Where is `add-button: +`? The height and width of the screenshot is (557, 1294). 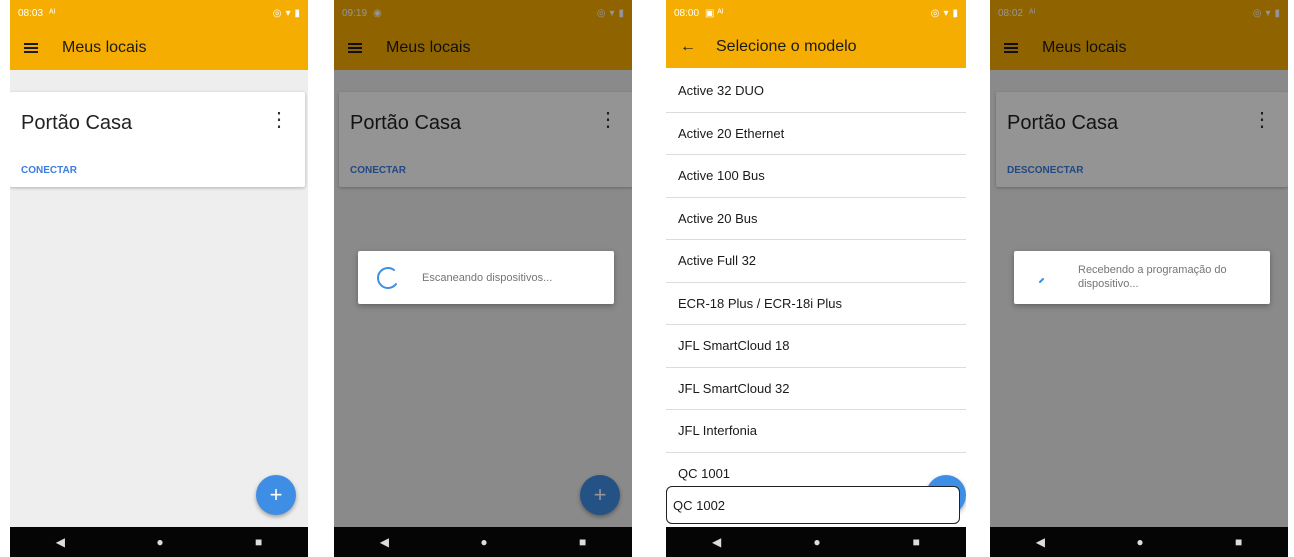
add-button: + is located at coordinates (276, 495).